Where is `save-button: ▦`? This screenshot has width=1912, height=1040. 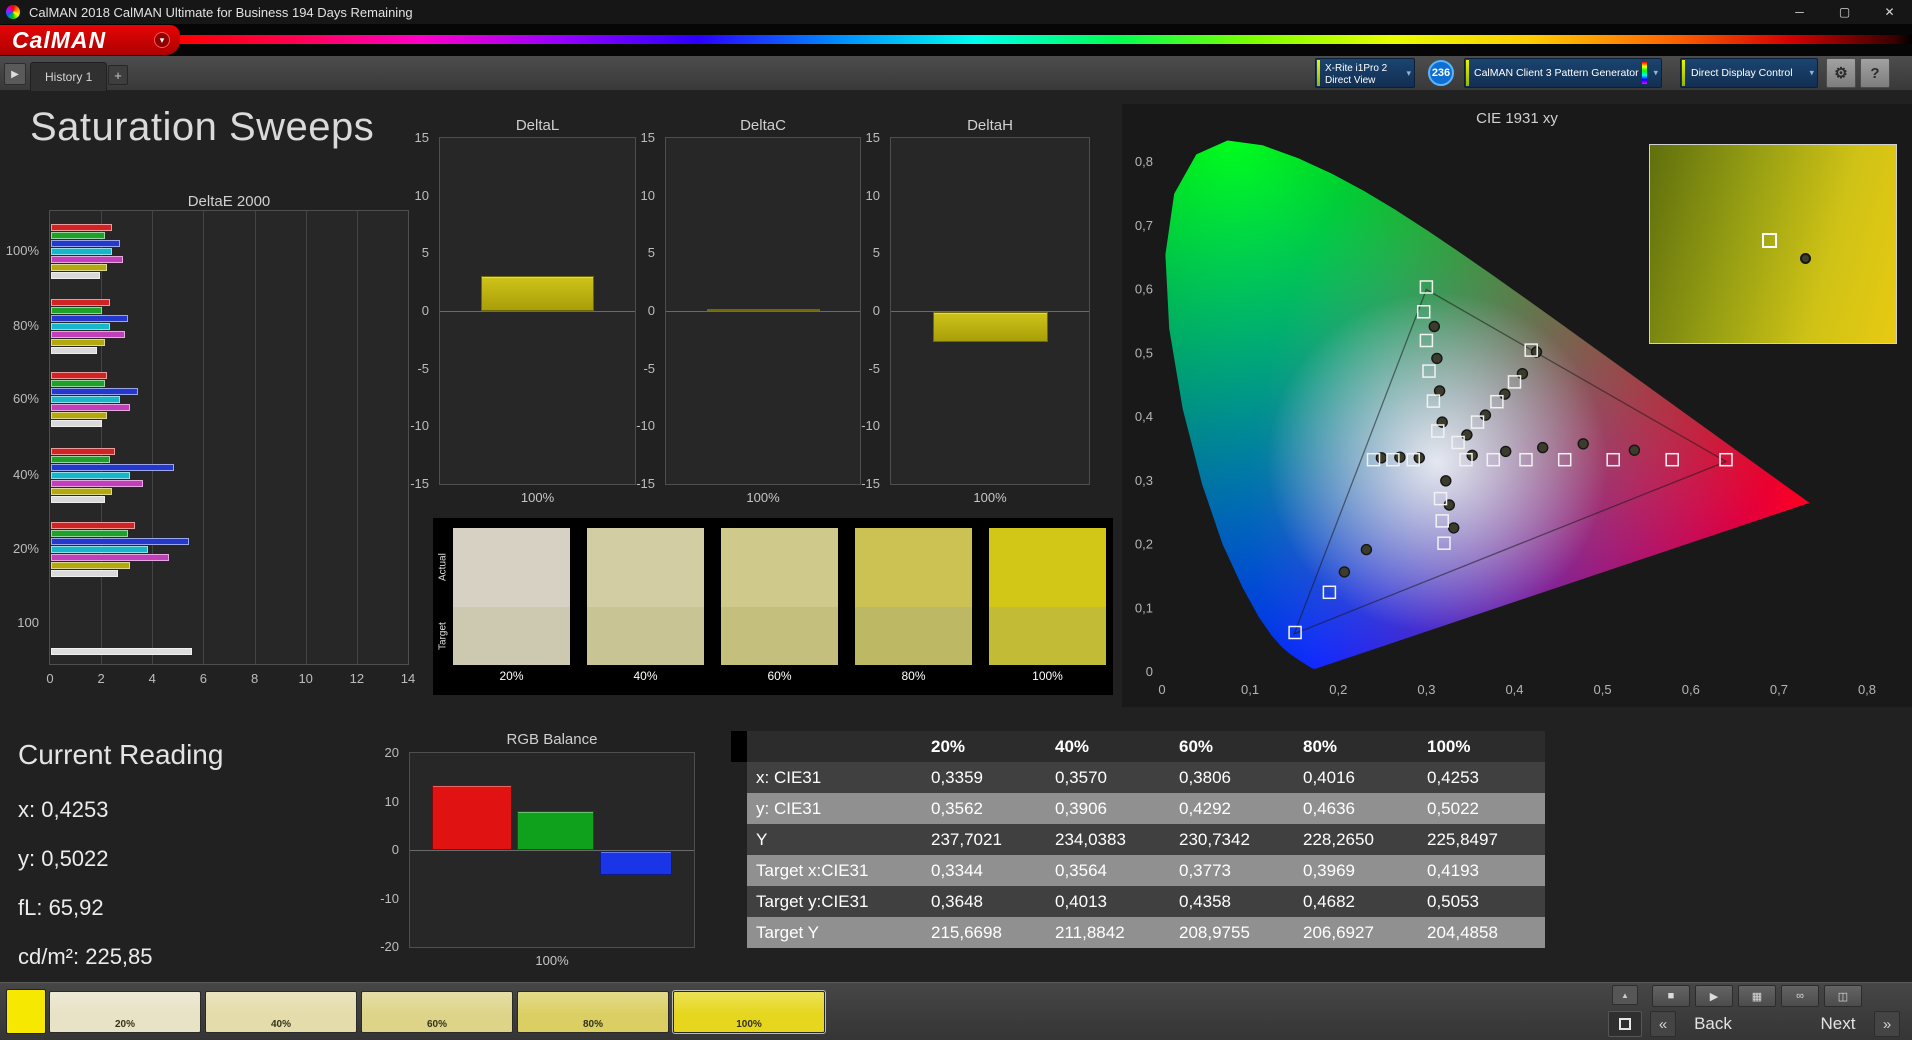
save-button: ▦ is located at coordinates (1757, 996).